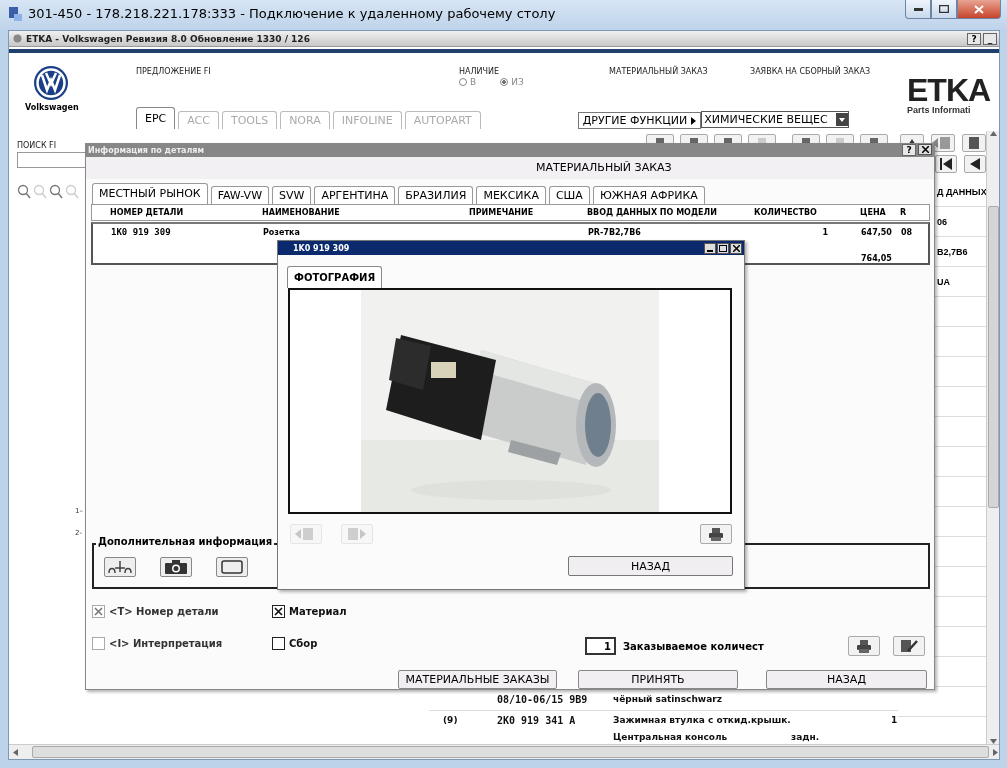  What do you see at coordinates (939, 110) in the screenshot?
I see `logo-subtitle: Parts Informati` at bounding box center [939, 110].